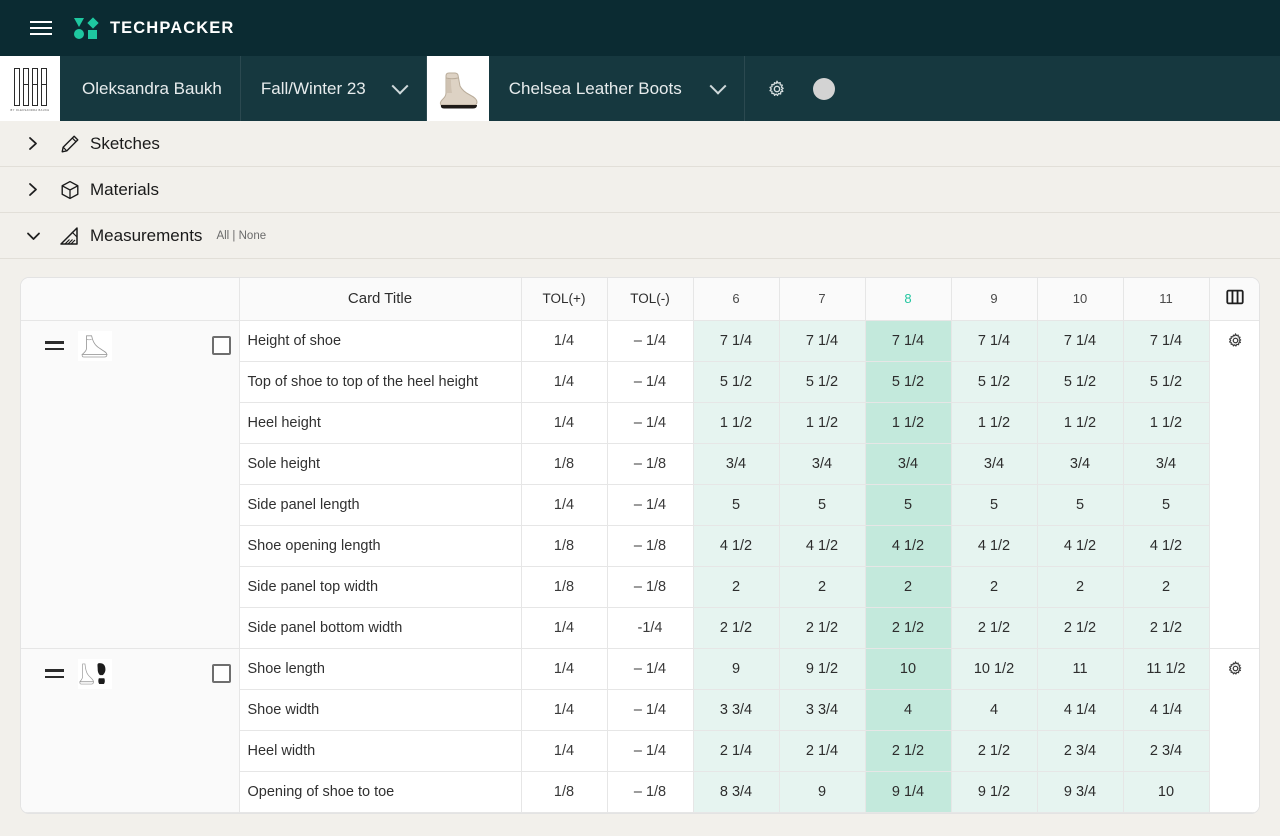  I want to click on size-value-11: 11 1/2, so click(1166, 669).